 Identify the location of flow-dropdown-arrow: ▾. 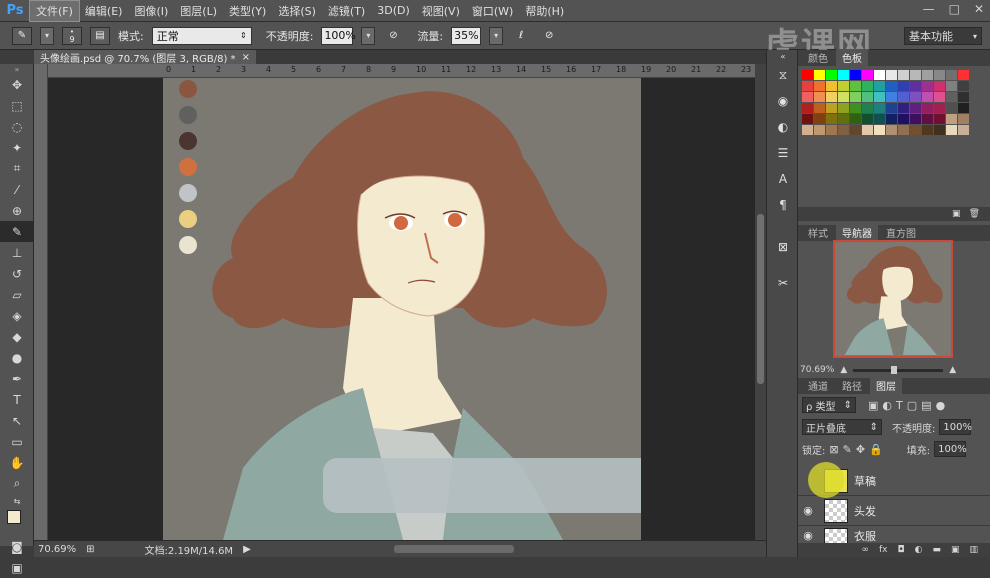
(496, 35).